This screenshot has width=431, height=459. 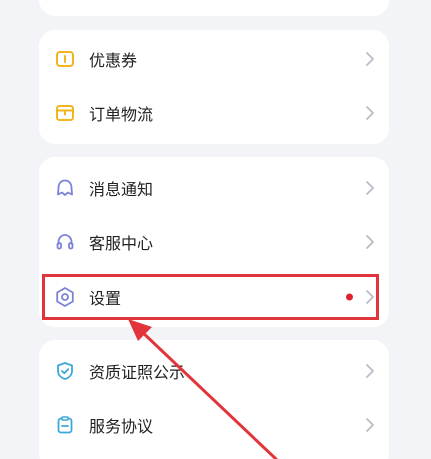 What do you see at coordinates (137, 372) in the screenshot?
I see `menu-item-label: 资质证照公示` at bounding box center [137, 372].